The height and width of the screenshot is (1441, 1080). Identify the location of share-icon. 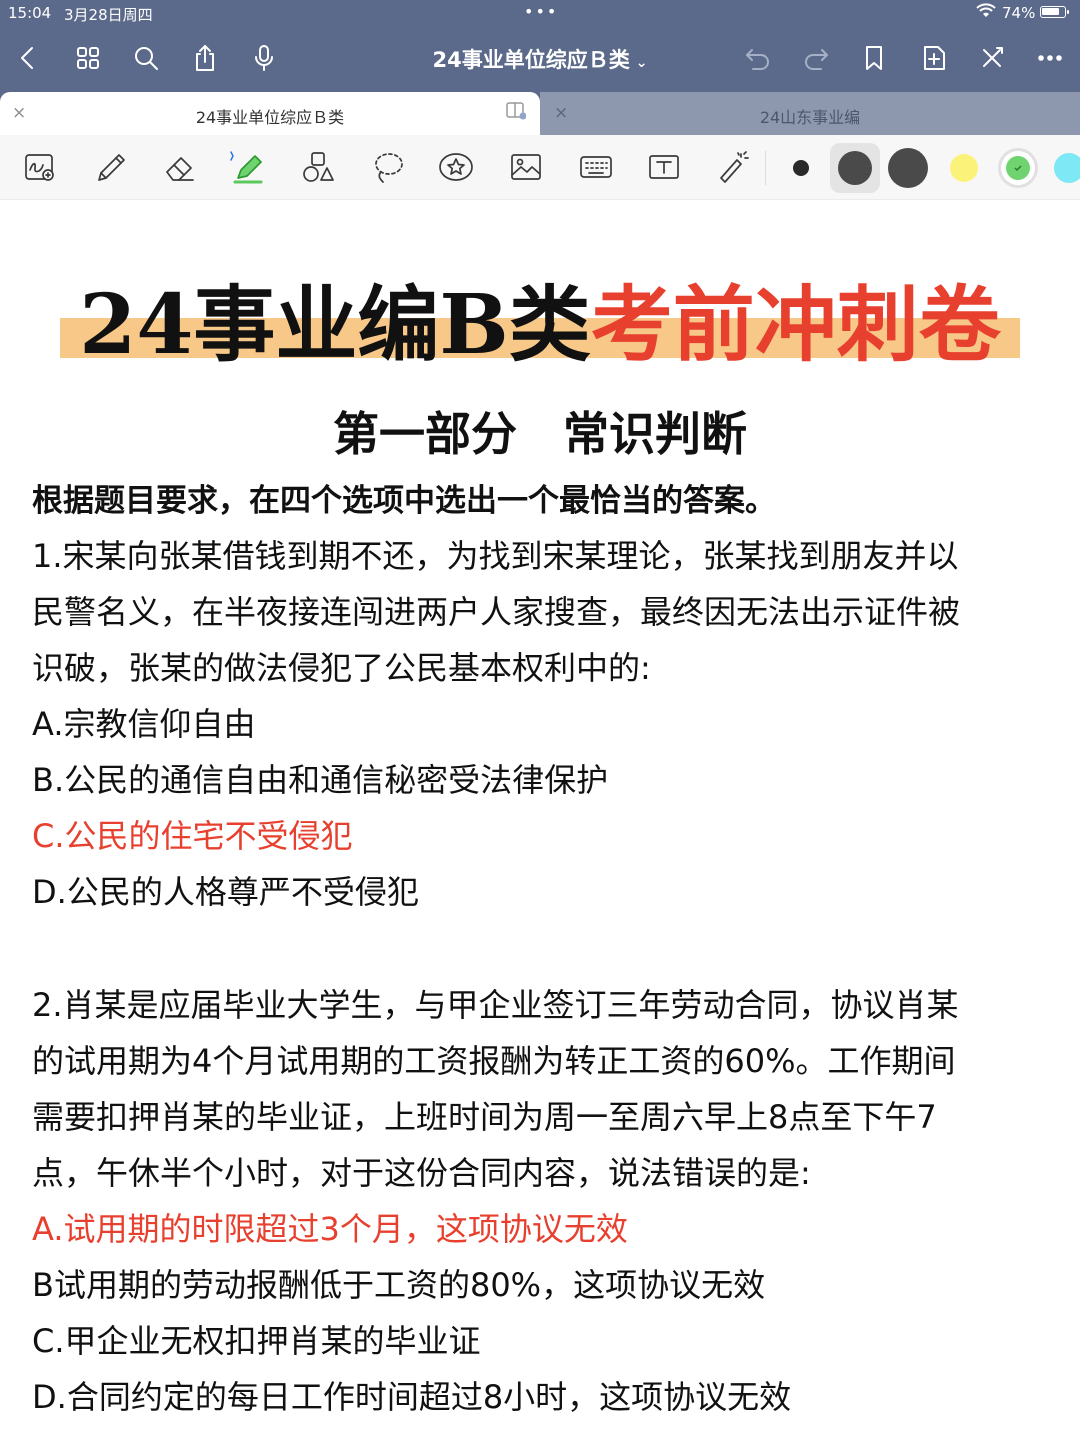
(205, 58).